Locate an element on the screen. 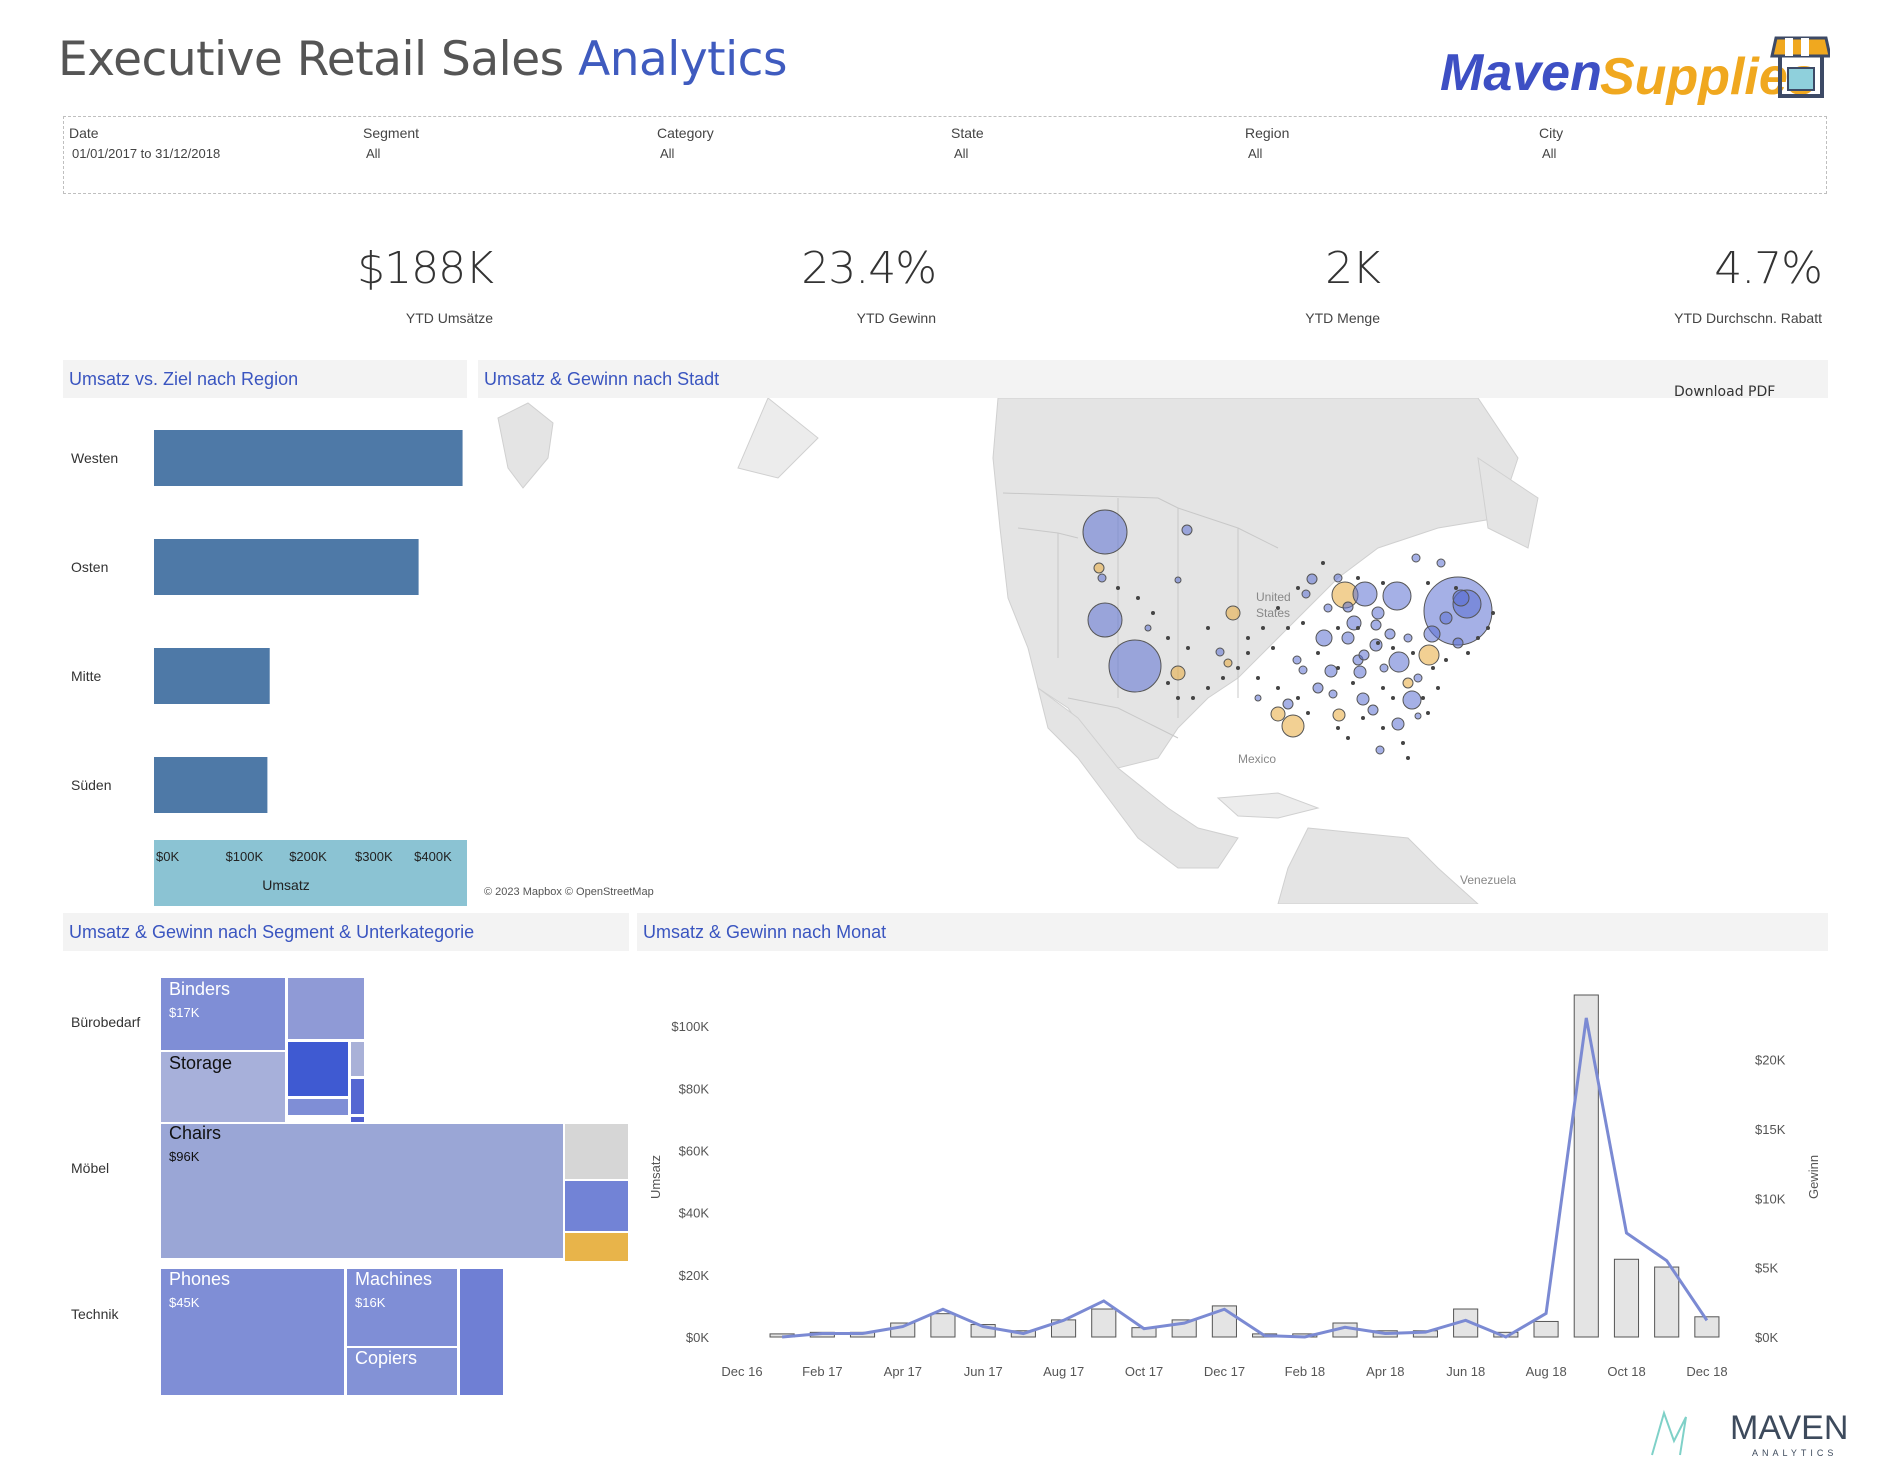 The image size is (1881, 1461). filter-value: 01/01/2017 to 31/12/2018 is located at coordinates (209, 153).